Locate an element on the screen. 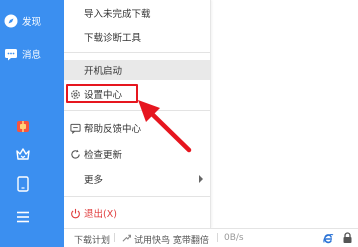  chat-icon is located at coordinates (11, 54).